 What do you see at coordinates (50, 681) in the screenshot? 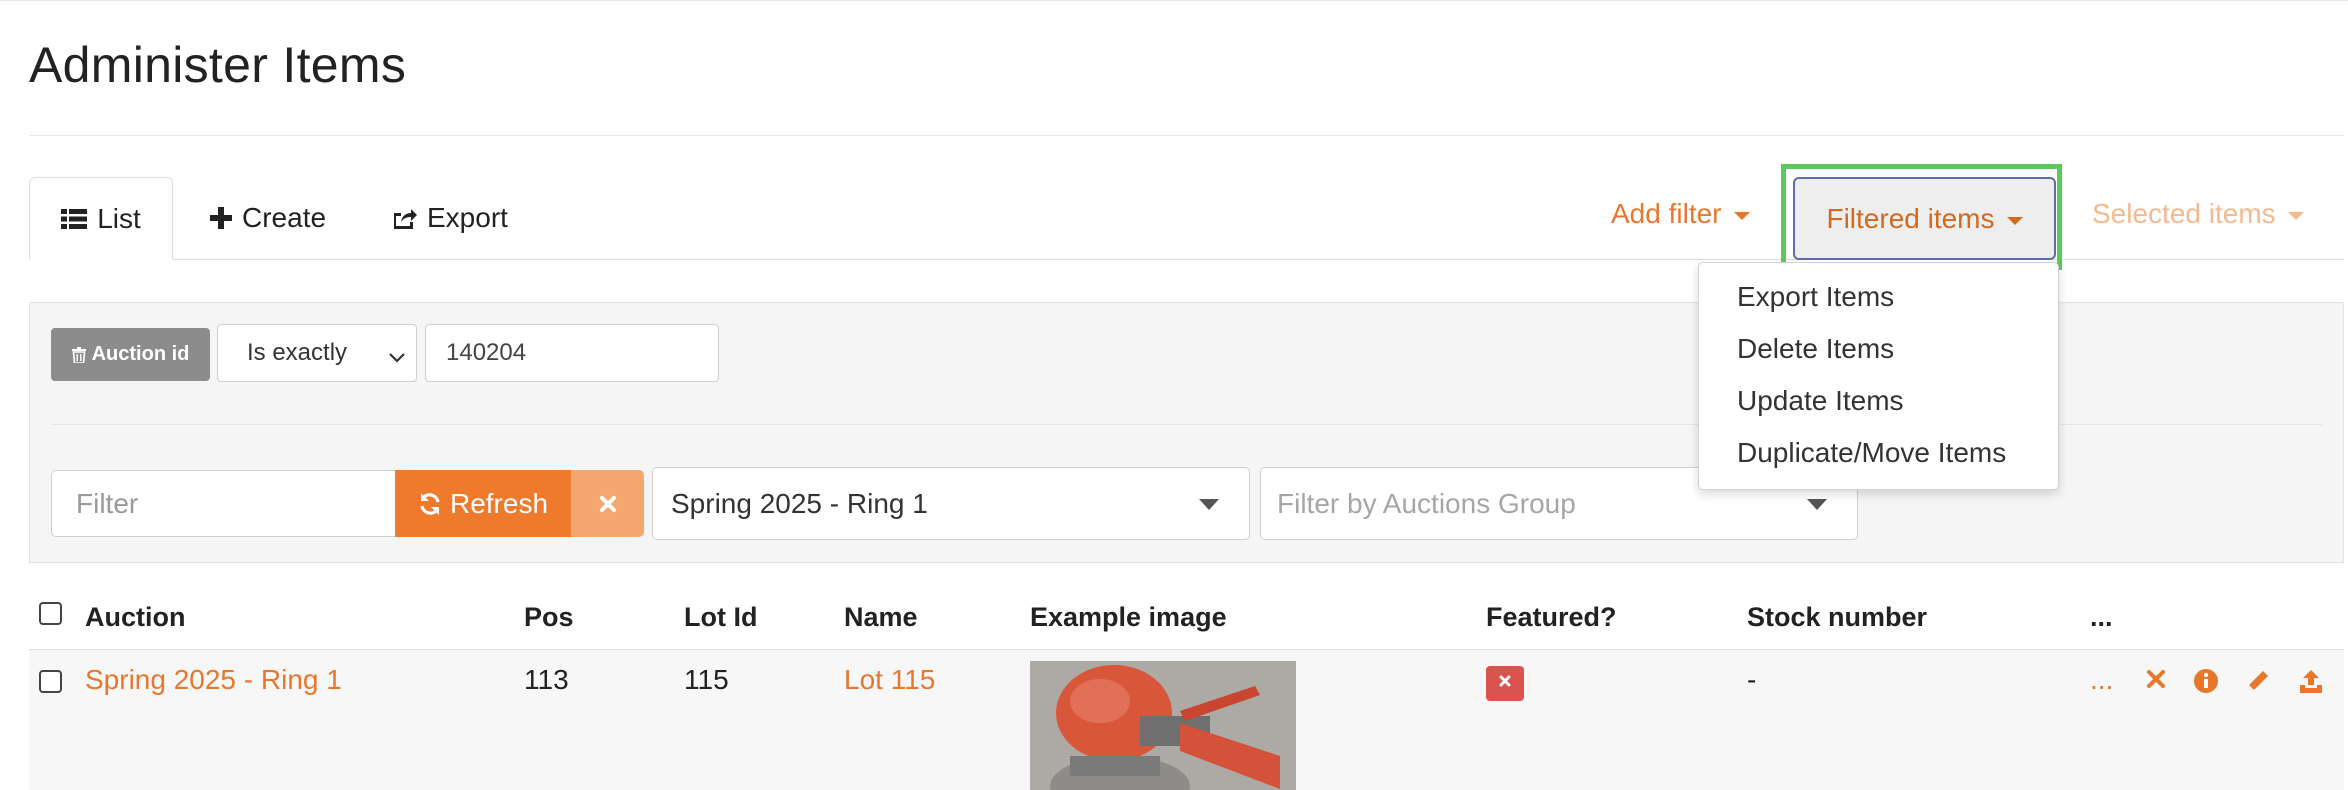
I see `row-checkbox` at bounding box center [50, 681].